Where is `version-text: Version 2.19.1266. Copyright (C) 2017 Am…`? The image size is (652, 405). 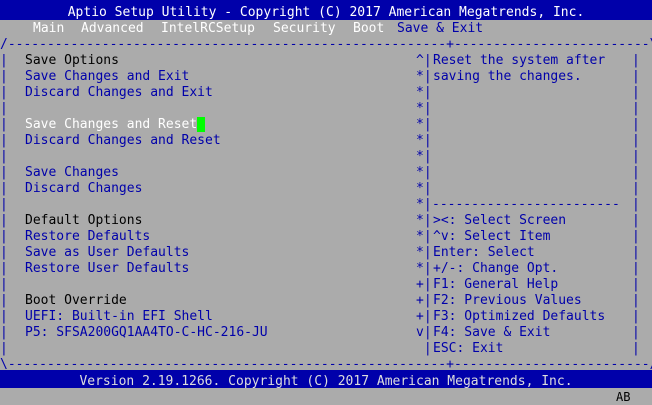
version-text: Version 2.19.1266. Copyright (C) 2017 Am… is located at coordinates (326, 381).